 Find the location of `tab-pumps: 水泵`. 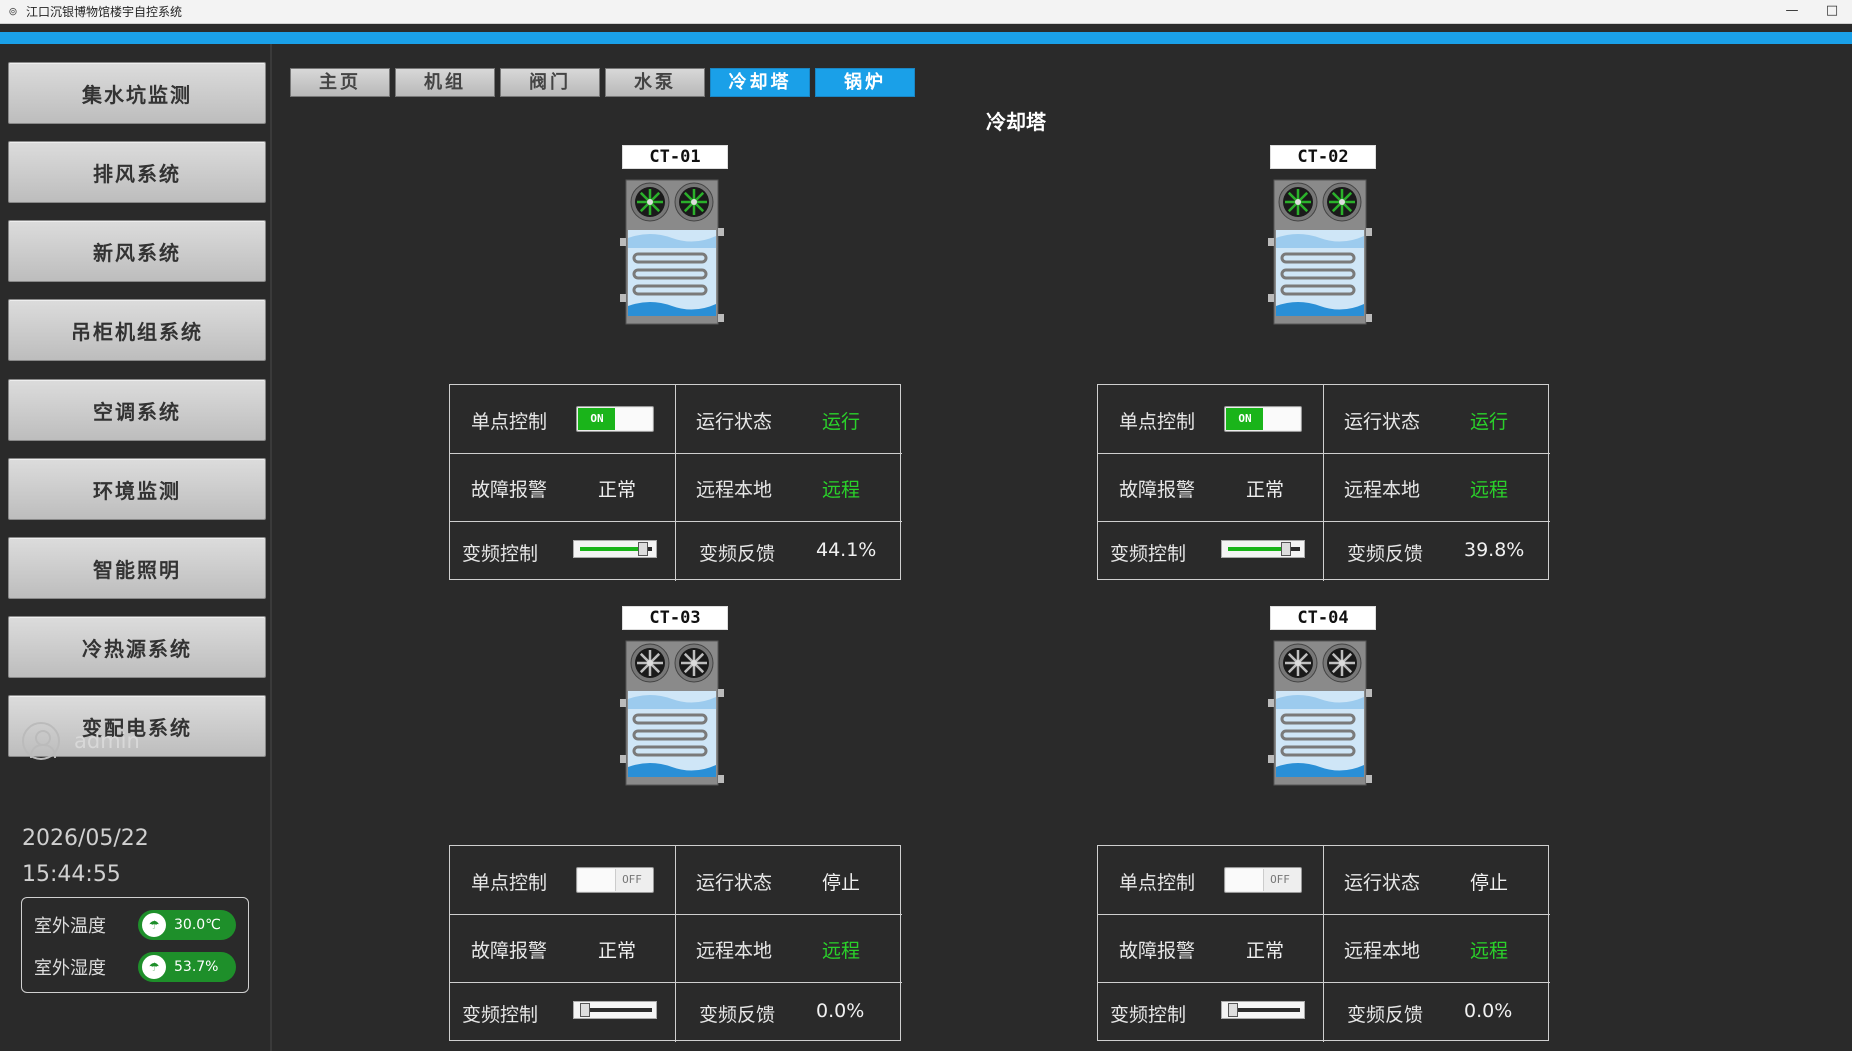

tab-pumps: 水泵 is located at coordinates (655, 82).